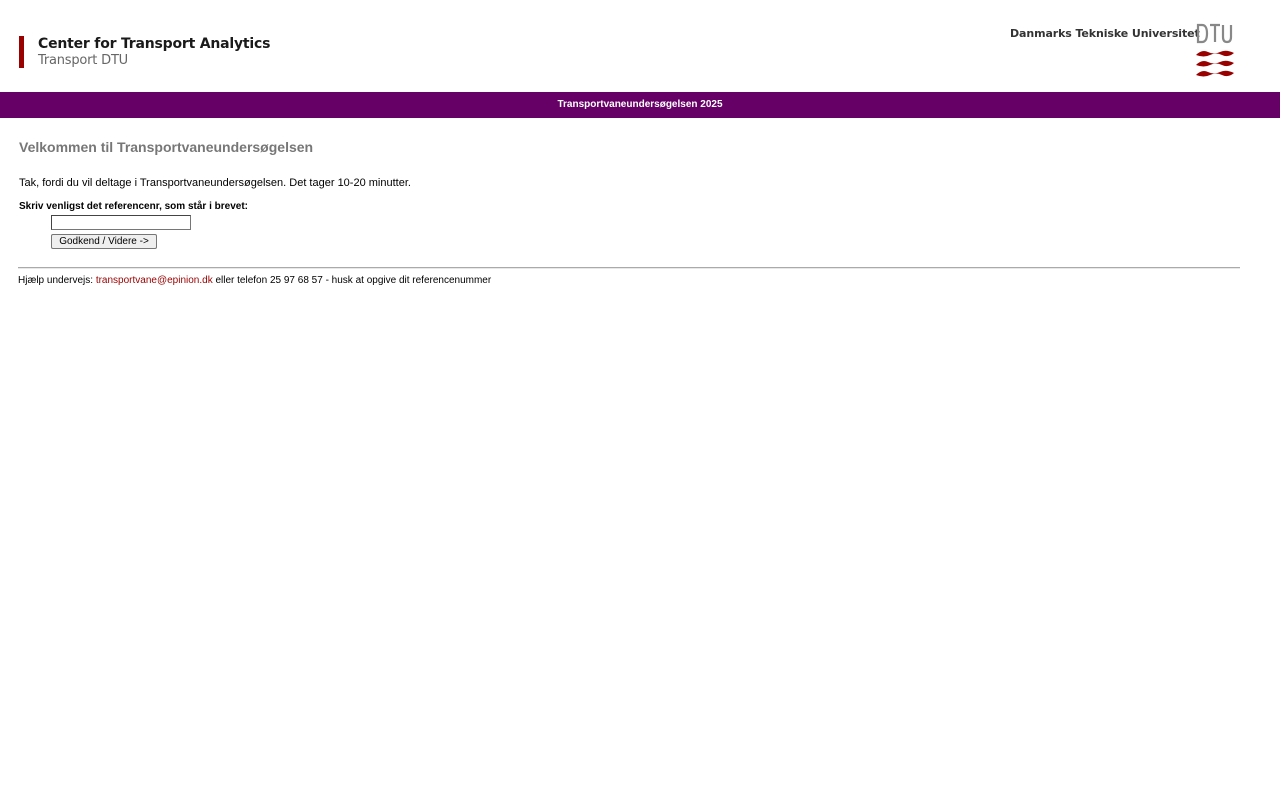  Describe the element at coordinates (154, 44) in the screenshot. I see `cta-logo-title: Center for Transport Analytics` at that location.